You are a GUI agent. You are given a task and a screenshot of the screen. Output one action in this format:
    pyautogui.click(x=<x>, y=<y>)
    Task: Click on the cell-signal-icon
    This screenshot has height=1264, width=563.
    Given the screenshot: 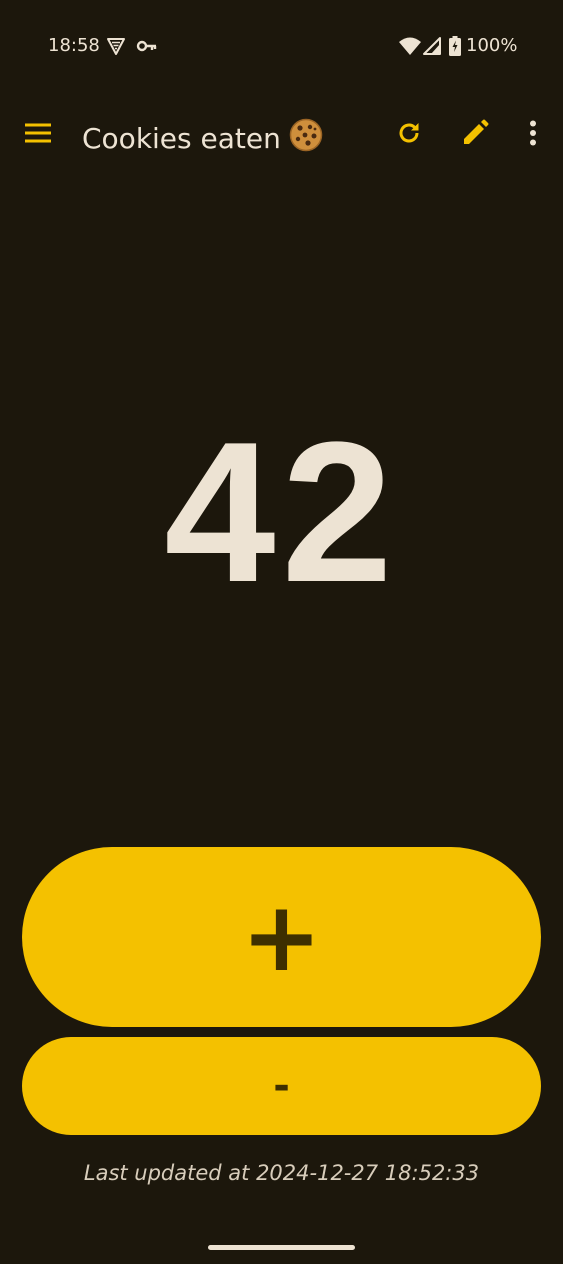 What is the action you would take?
    pyautogui.click(x=433, y=46)
    